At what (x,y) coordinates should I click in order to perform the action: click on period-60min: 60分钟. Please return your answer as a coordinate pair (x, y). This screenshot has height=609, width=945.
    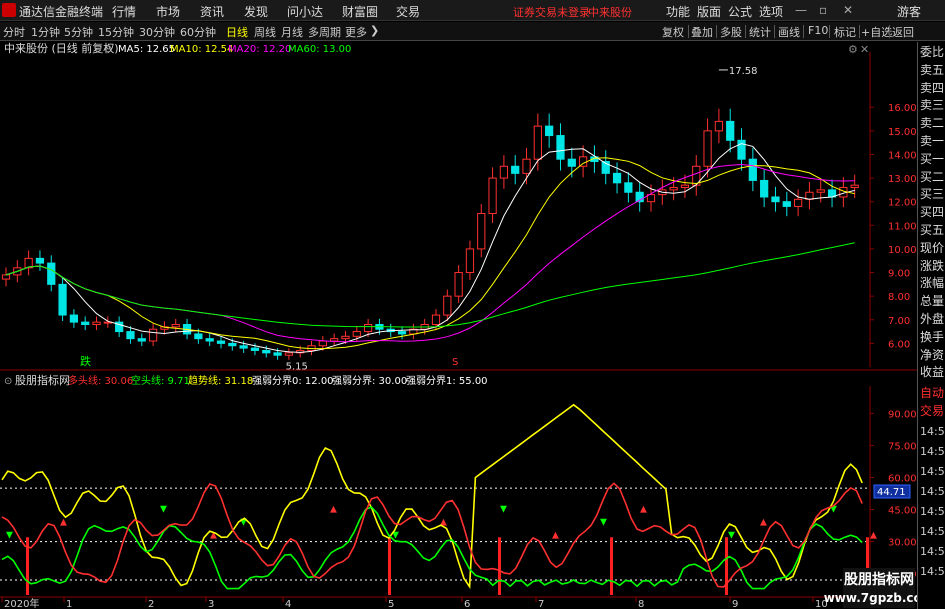
    Looking at the image, I should click on (198, 32).